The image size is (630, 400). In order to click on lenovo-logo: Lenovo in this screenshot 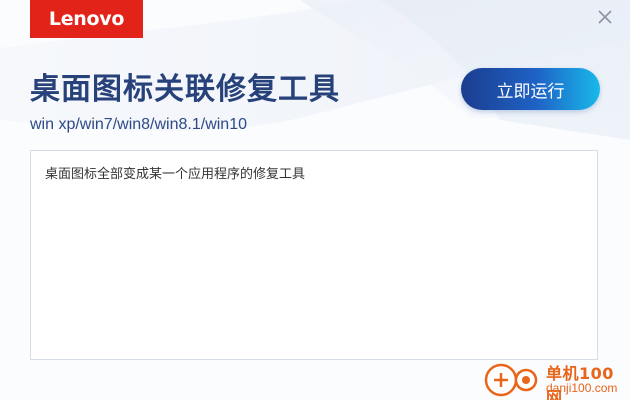, I will do `click(86, 19)`.